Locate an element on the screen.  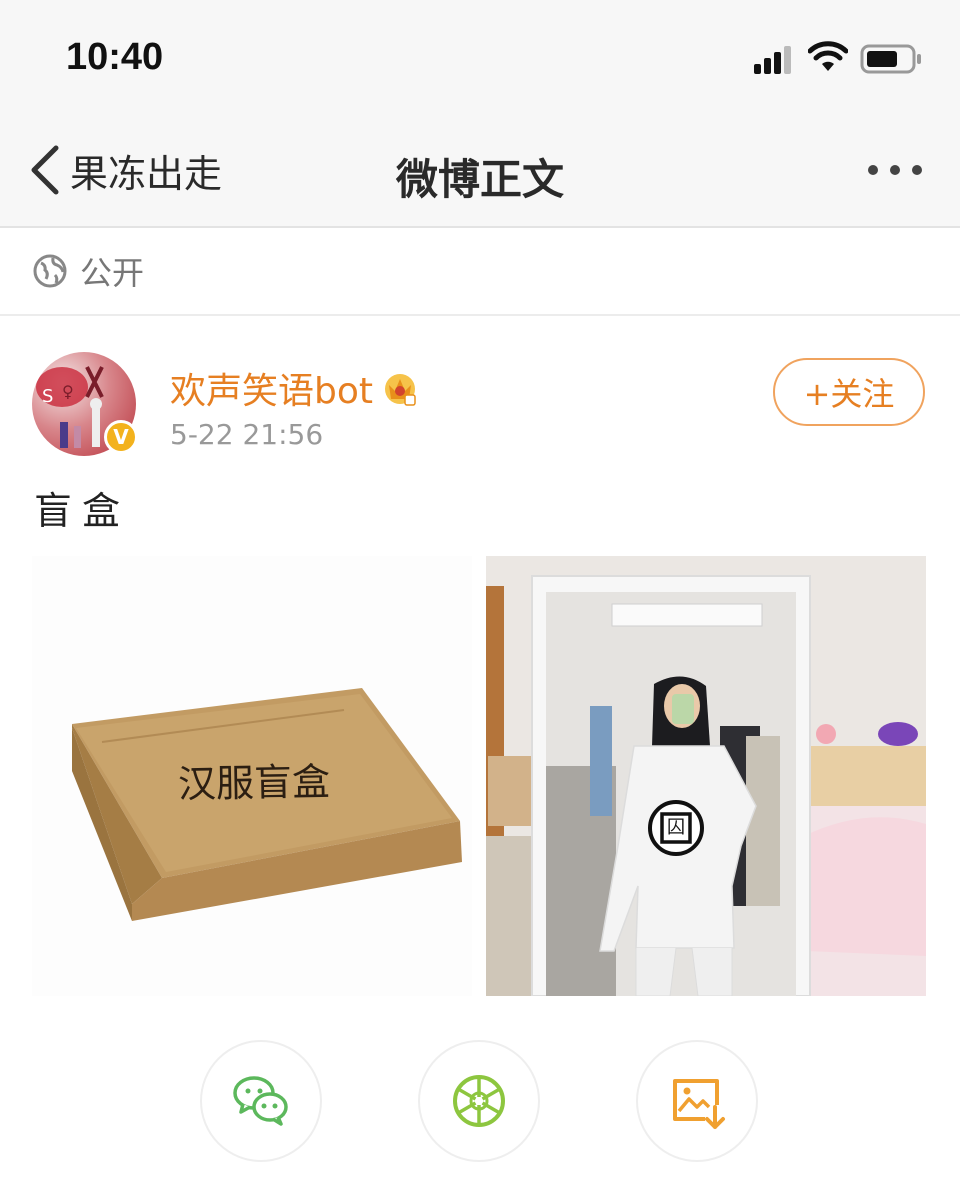
author-name: 欢声笑语bot is located at coordinates (271, 388).